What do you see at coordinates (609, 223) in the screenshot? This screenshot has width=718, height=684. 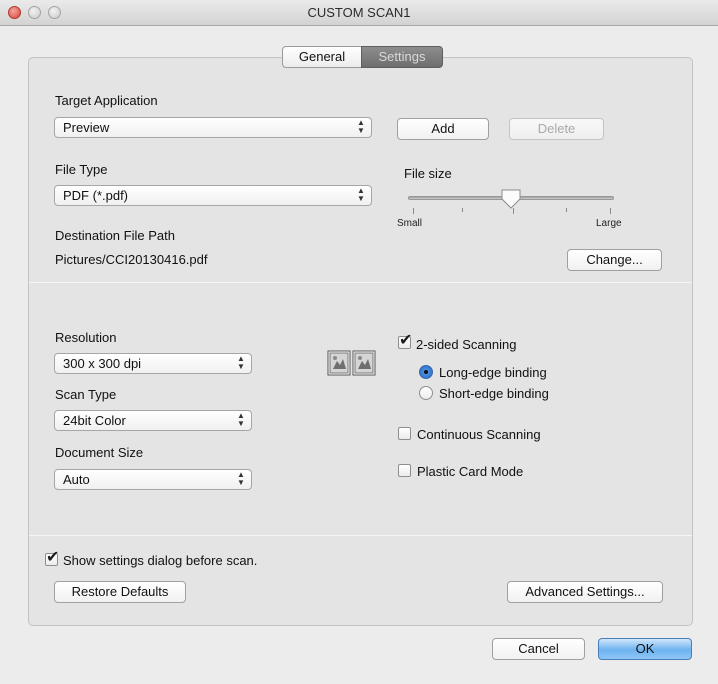 I see `file-size-large-label: Large` at bounding box center [609, 223].